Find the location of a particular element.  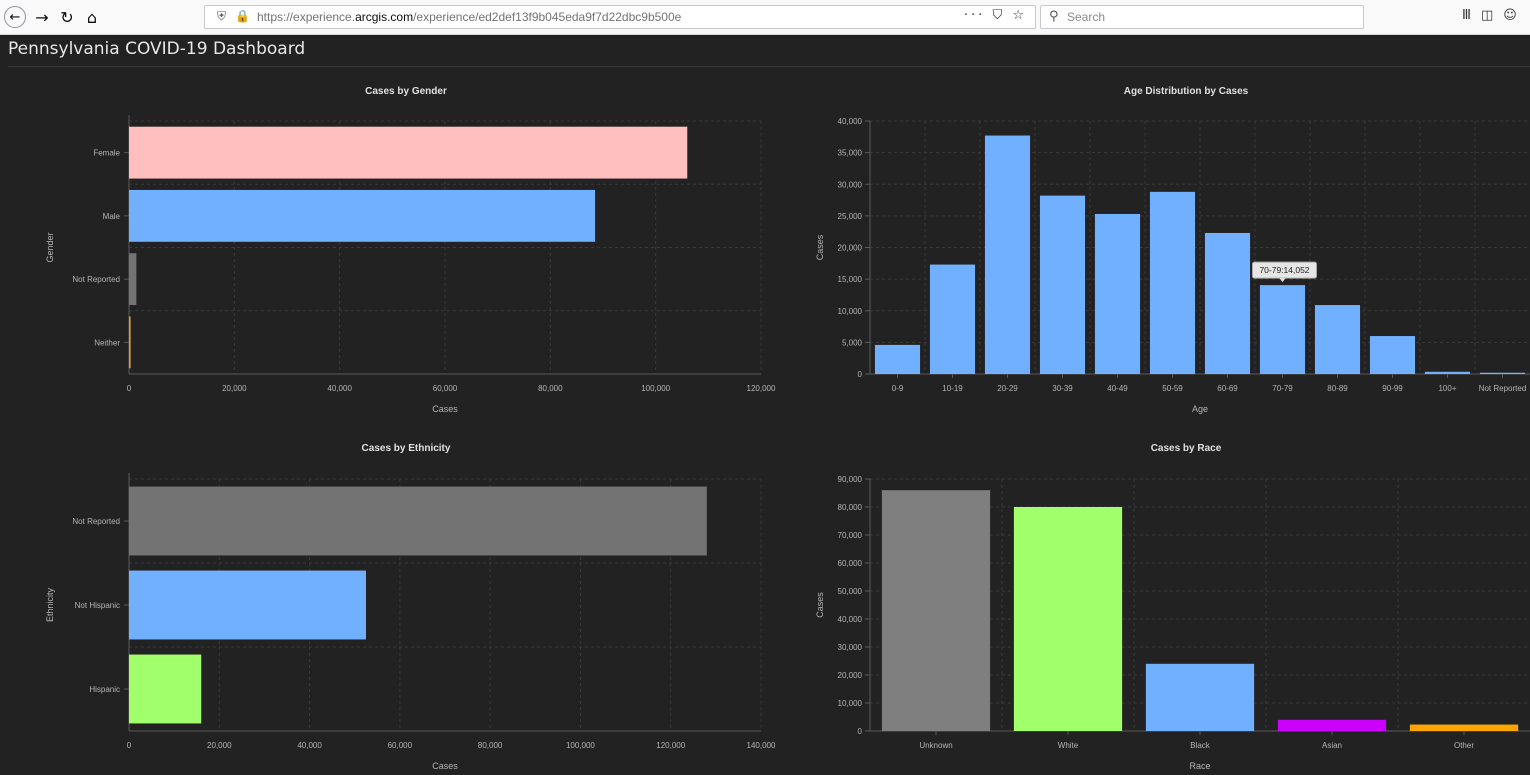

x-tick-label: 70-79 is located at coordinates (1282, 388).